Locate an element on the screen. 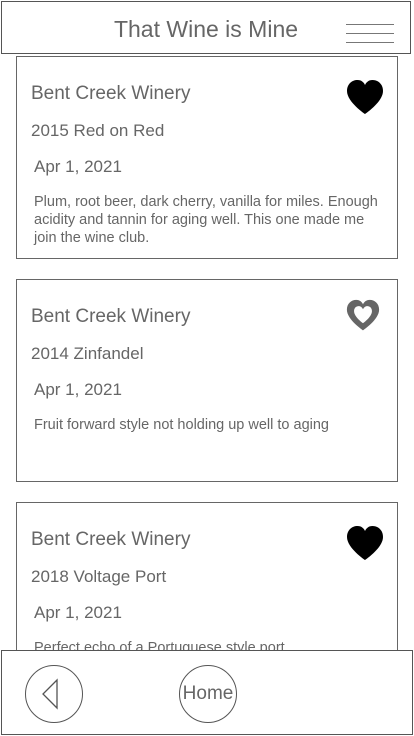 The height and width of the screenshot is (736, 414). wine-name: 2018 Voltage Port is located at coordinates (99, 576).